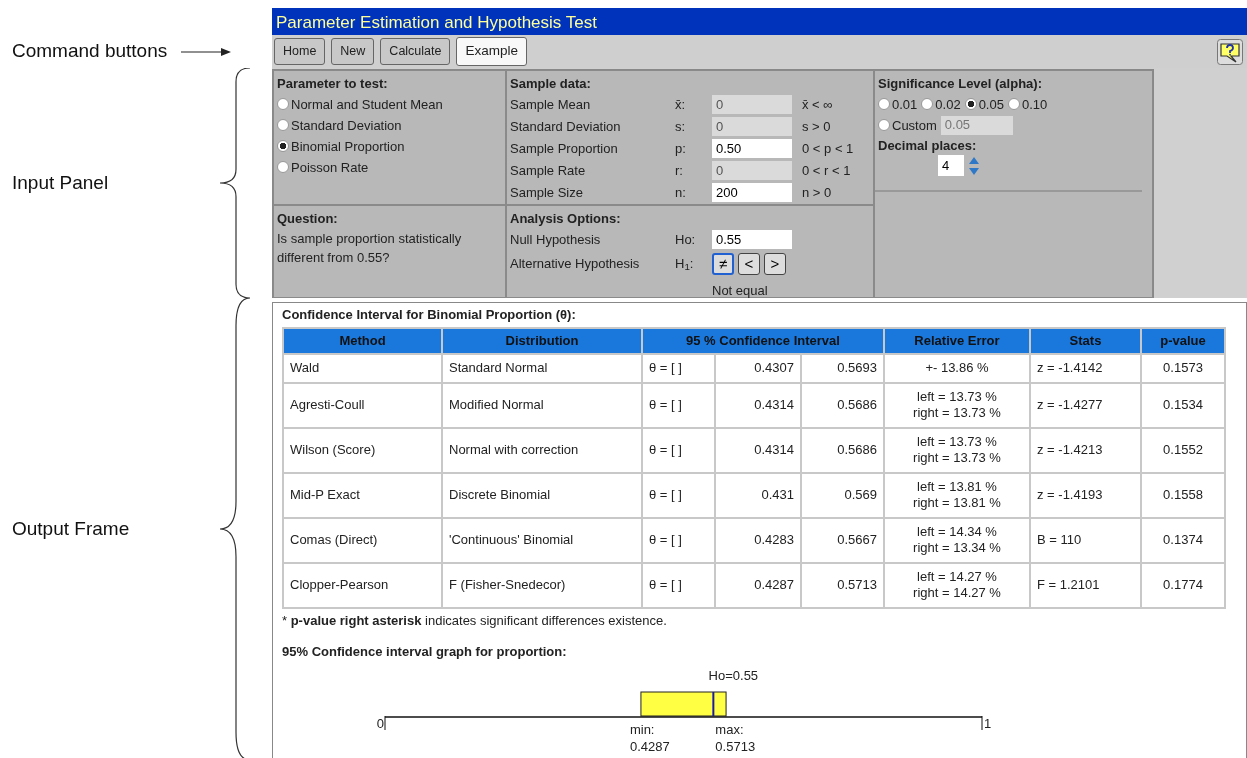 The width and height of the screenshot is (1247, 758). What do you see at coordinates (775, 263) in the screenshot?
I see `hypothesis-button: >` at bounding box center [775, 263].